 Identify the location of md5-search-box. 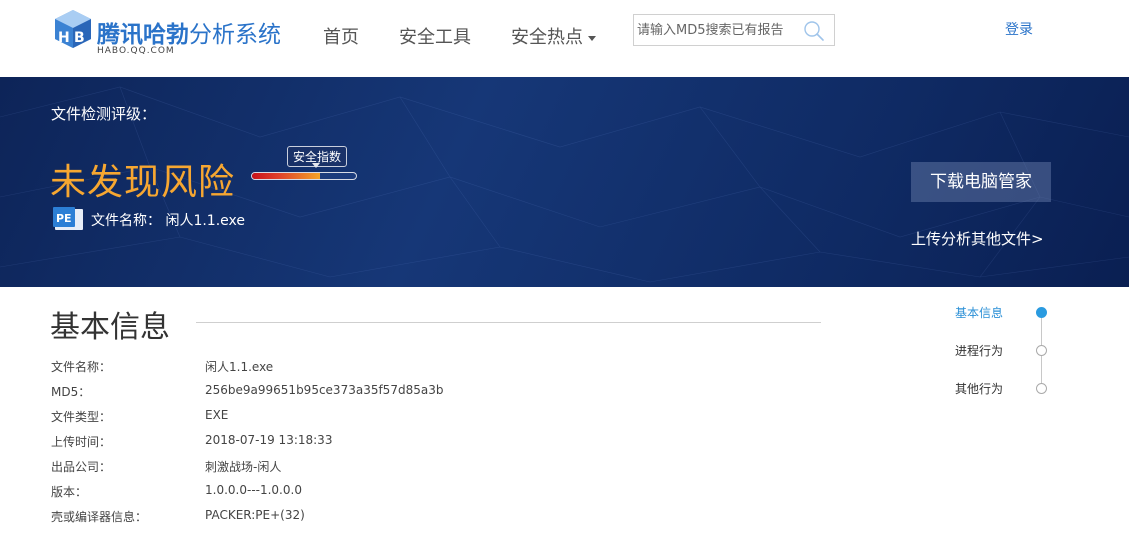
(734, 30).